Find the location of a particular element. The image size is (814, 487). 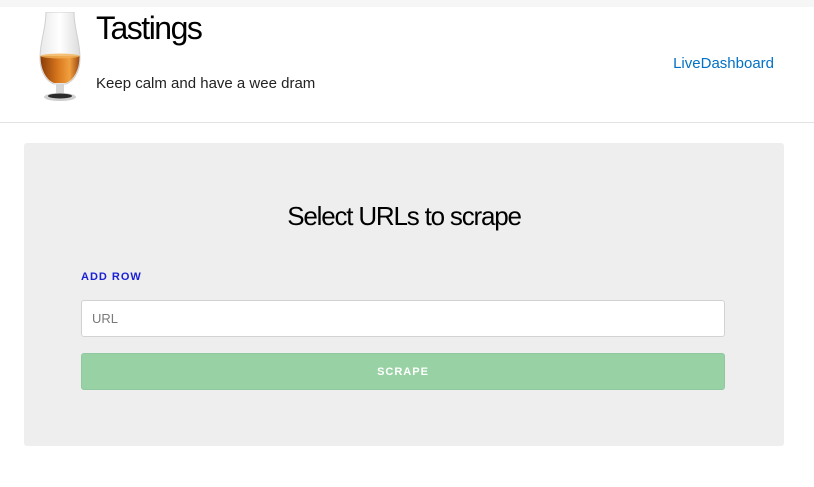

app-title: Tastings is located at coordinates (149, 28).